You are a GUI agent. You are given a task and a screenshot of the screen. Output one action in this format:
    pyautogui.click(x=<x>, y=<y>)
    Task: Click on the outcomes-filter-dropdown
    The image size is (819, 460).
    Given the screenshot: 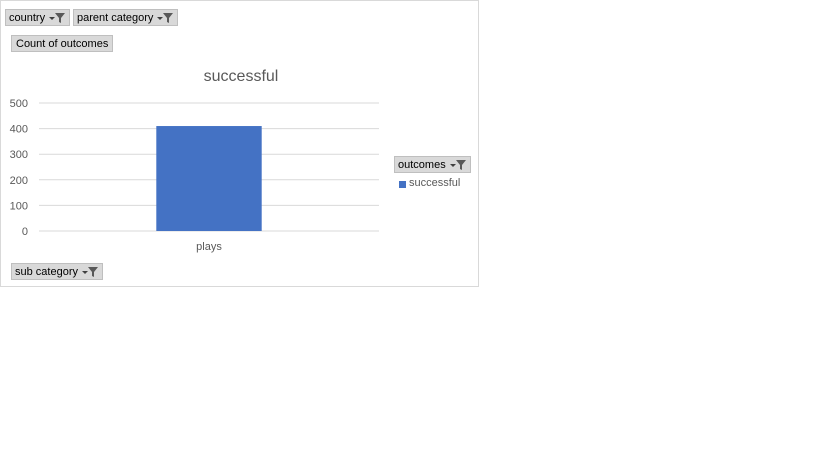 What is the action you would take?
    pyautogui.click(x=458, y=165)
    